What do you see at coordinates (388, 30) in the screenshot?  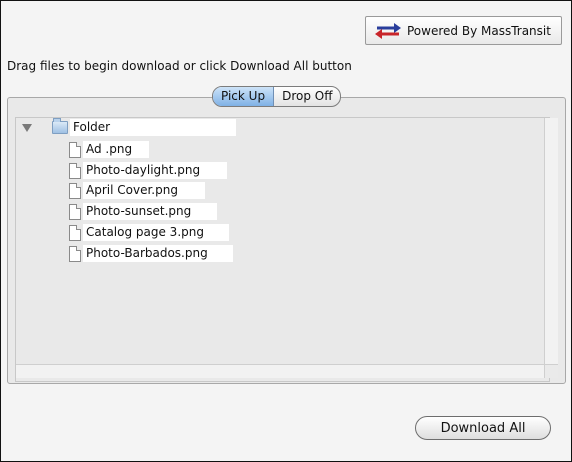 I see `transfer-arrows-icon` at bounding box center [388, 30].